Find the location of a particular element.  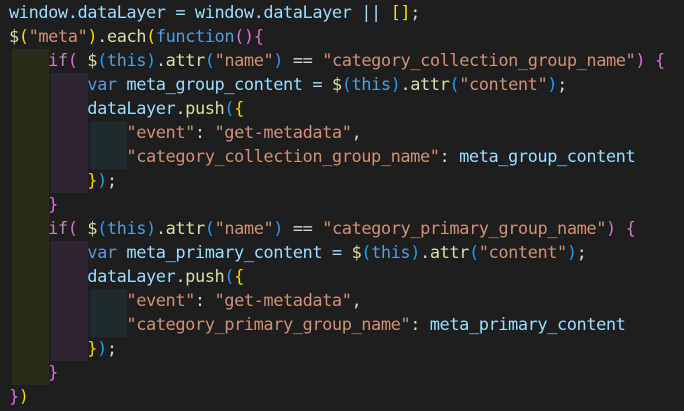

code-token: () is located at coordinates (244, 37).